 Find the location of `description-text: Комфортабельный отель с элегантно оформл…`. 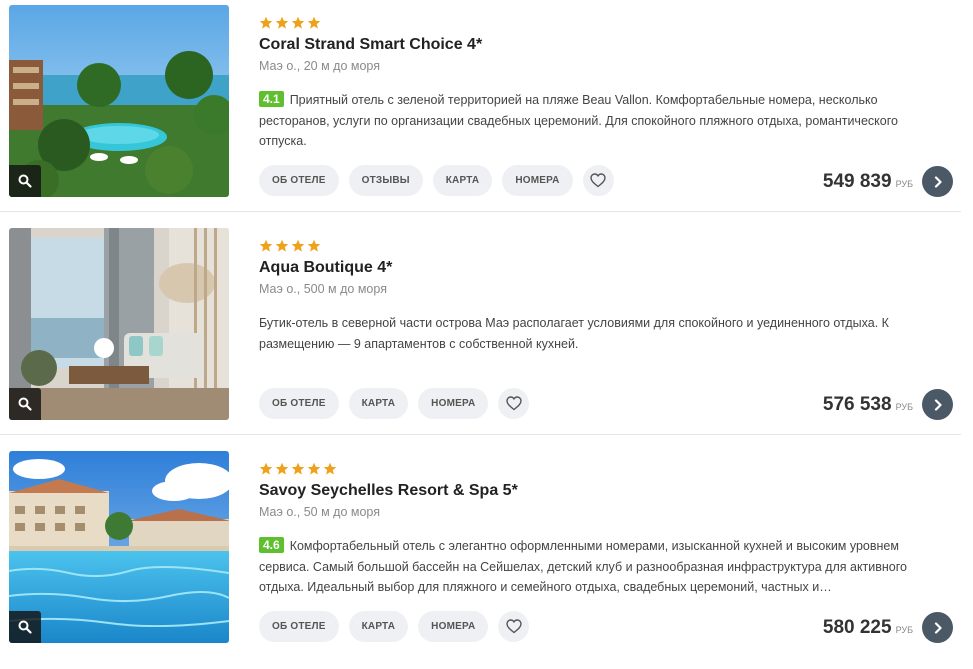

description-text: Комфортабельный отель с элегантно оформл… is located at coordinates (583, 566).